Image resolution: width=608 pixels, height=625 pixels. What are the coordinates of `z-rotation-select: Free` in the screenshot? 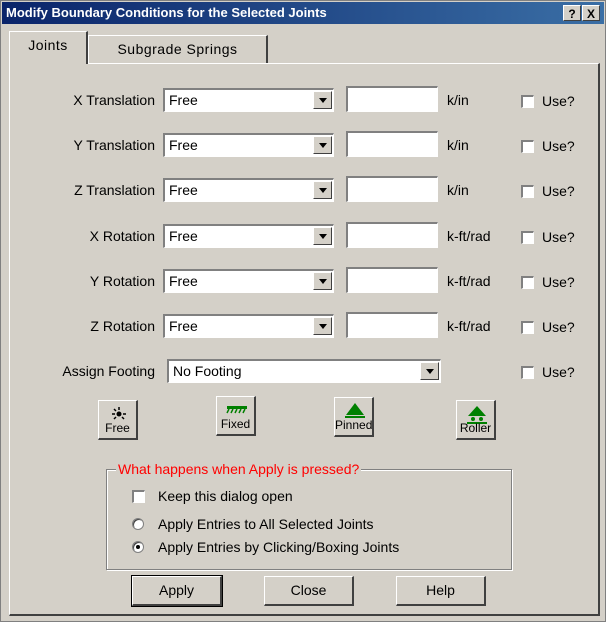 It's located at (248, 326).